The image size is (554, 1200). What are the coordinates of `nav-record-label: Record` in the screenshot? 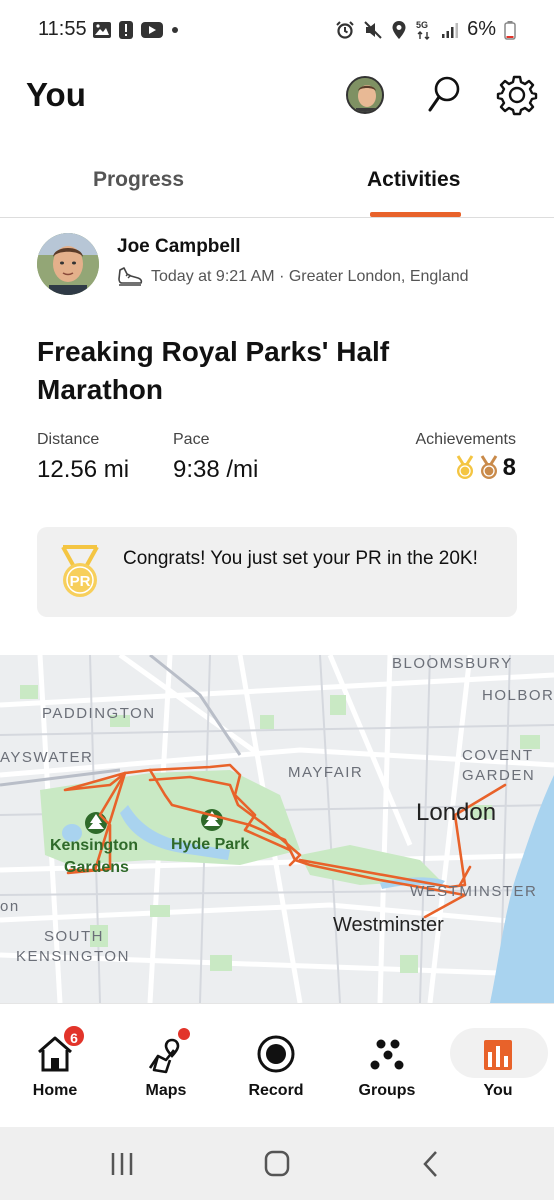 It's located at (276, 1090).